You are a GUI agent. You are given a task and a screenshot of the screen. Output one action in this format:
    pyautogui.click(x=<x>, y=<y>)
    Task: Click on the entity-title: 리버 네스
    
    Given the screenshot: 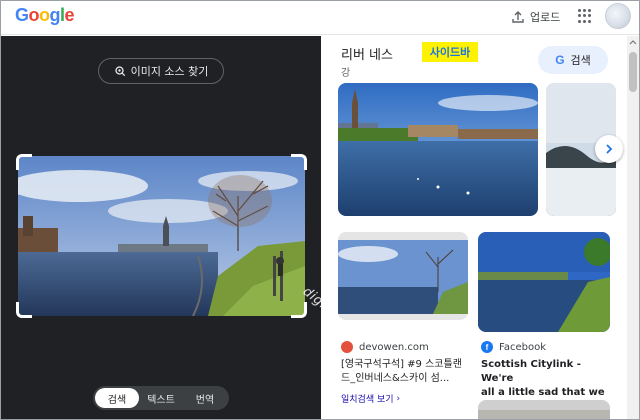 What is the action you would take?
    pyautogui.click(x=367, y=55)
    